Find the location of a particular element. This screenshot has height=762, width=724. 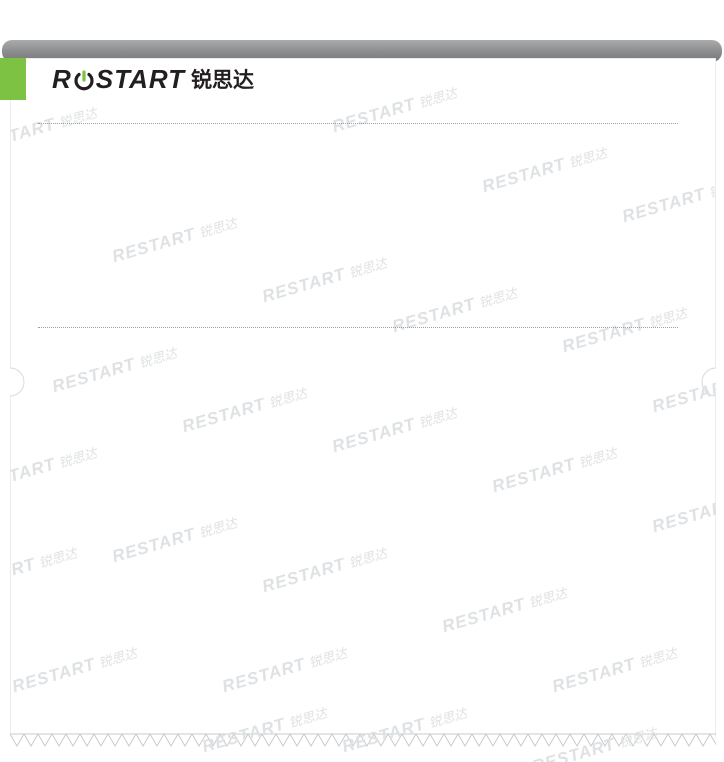

brand-chinese-name: 锐思达 is located at coordinates (223, 80).